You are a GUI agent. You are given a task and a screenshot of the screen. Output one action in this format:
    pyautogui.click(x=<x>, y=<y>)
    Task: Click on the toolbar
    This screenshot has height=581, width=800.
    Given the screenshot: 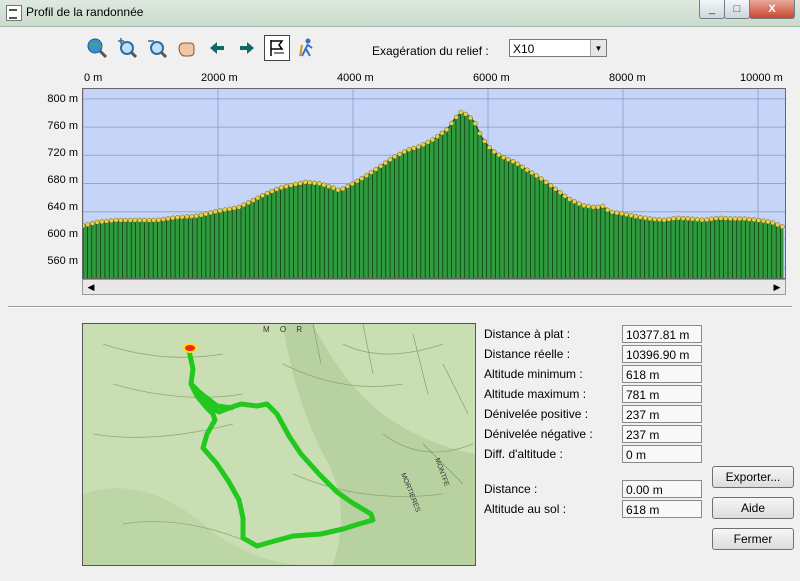 What is the action you would take?
    pyautogui.click(x=202, y=48)
    